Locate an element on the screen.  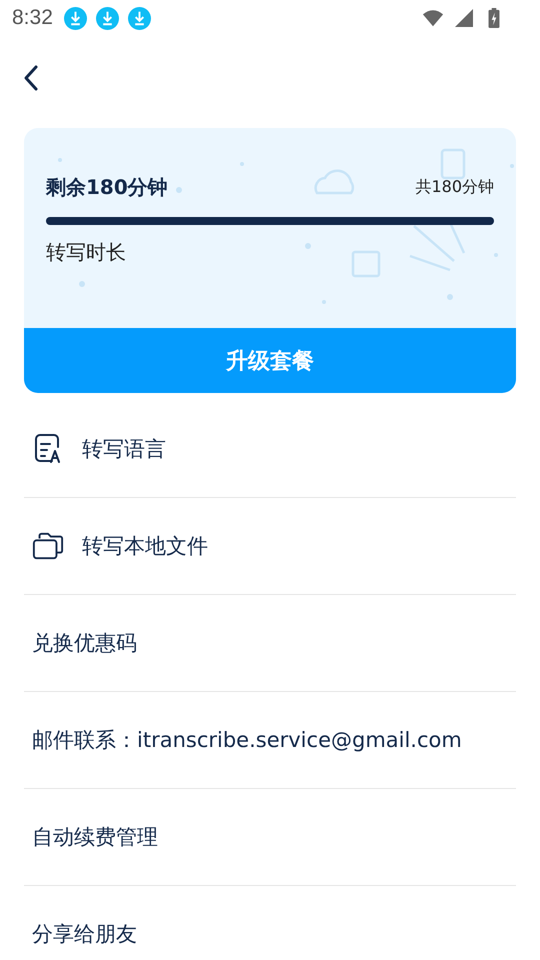
wifi-icon is located at coordinates (433, 18).